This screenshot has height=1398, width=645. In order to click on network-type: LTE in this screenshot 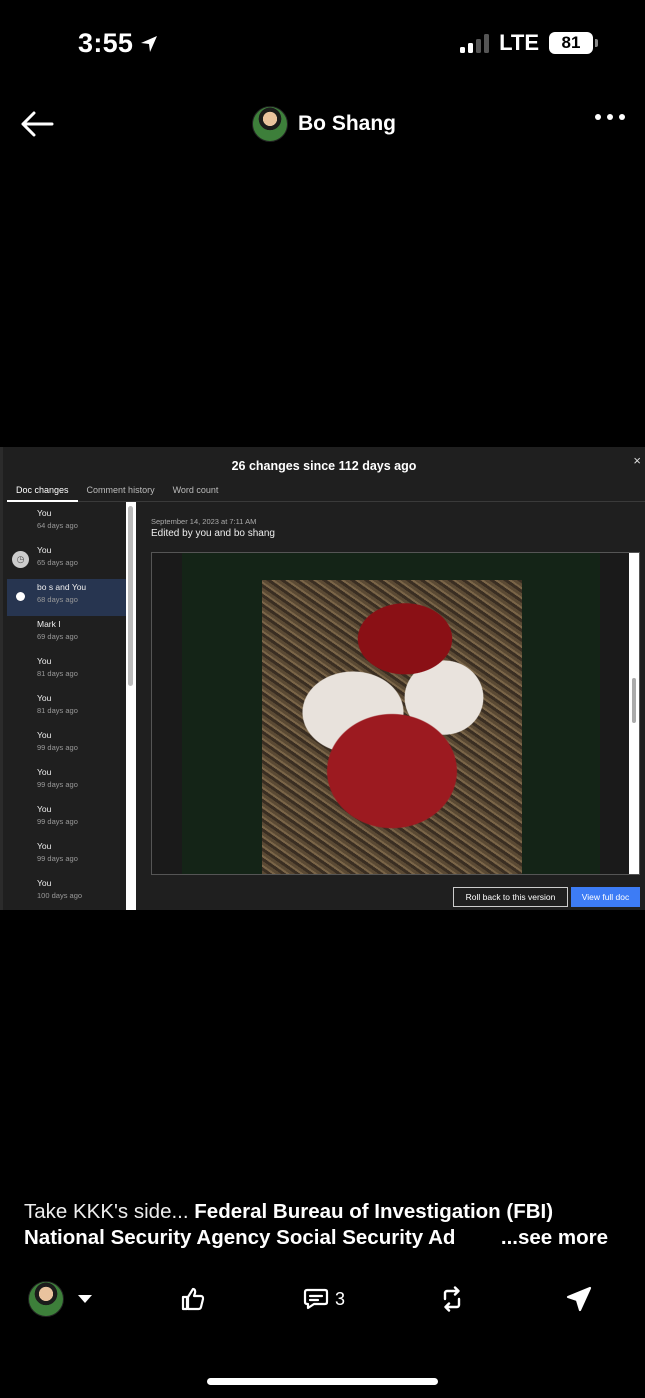, I will do `click(519, 42)`.